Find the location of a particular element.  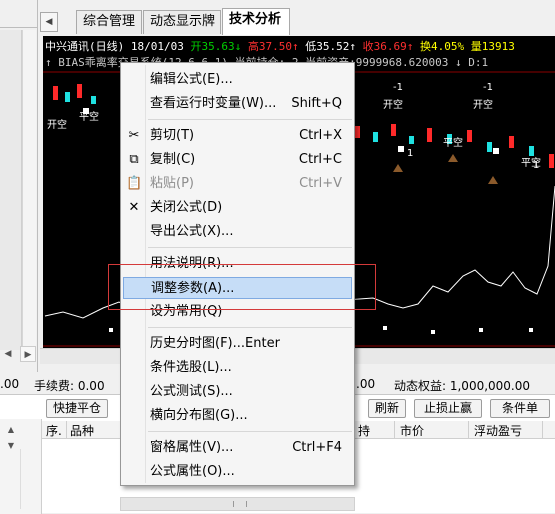

col-hold: 持 is located at coordinates (364, 430).